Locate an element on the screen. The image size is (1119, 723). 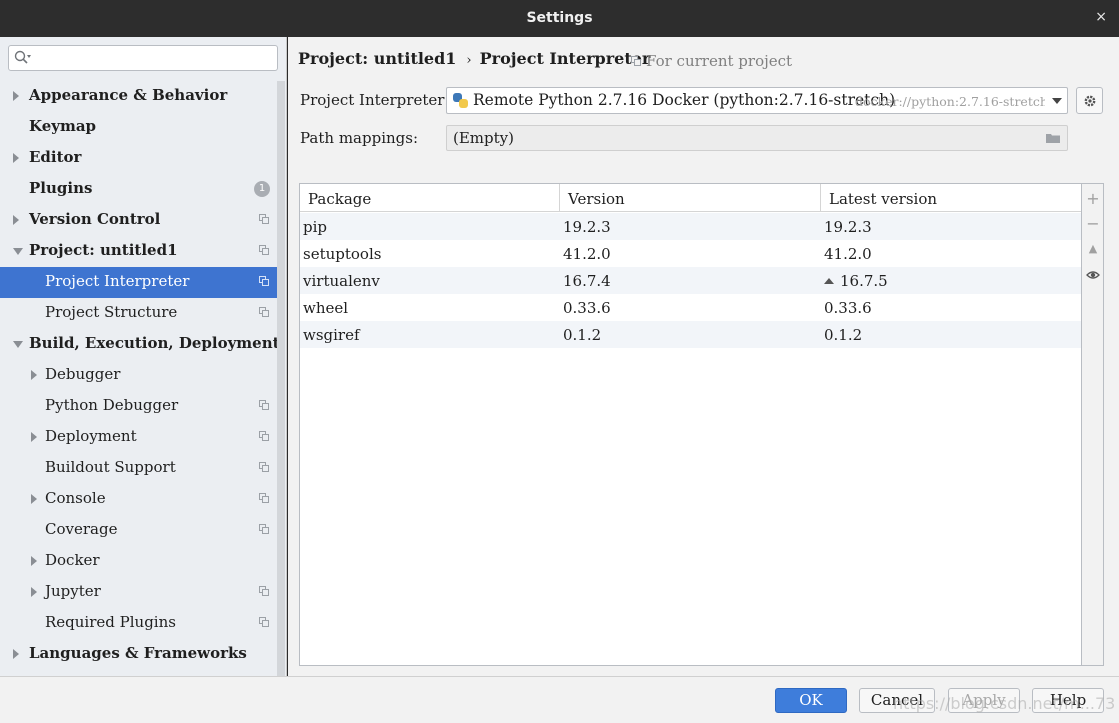
table-header: Package Version Latest version is located at coordinates (690, 198).